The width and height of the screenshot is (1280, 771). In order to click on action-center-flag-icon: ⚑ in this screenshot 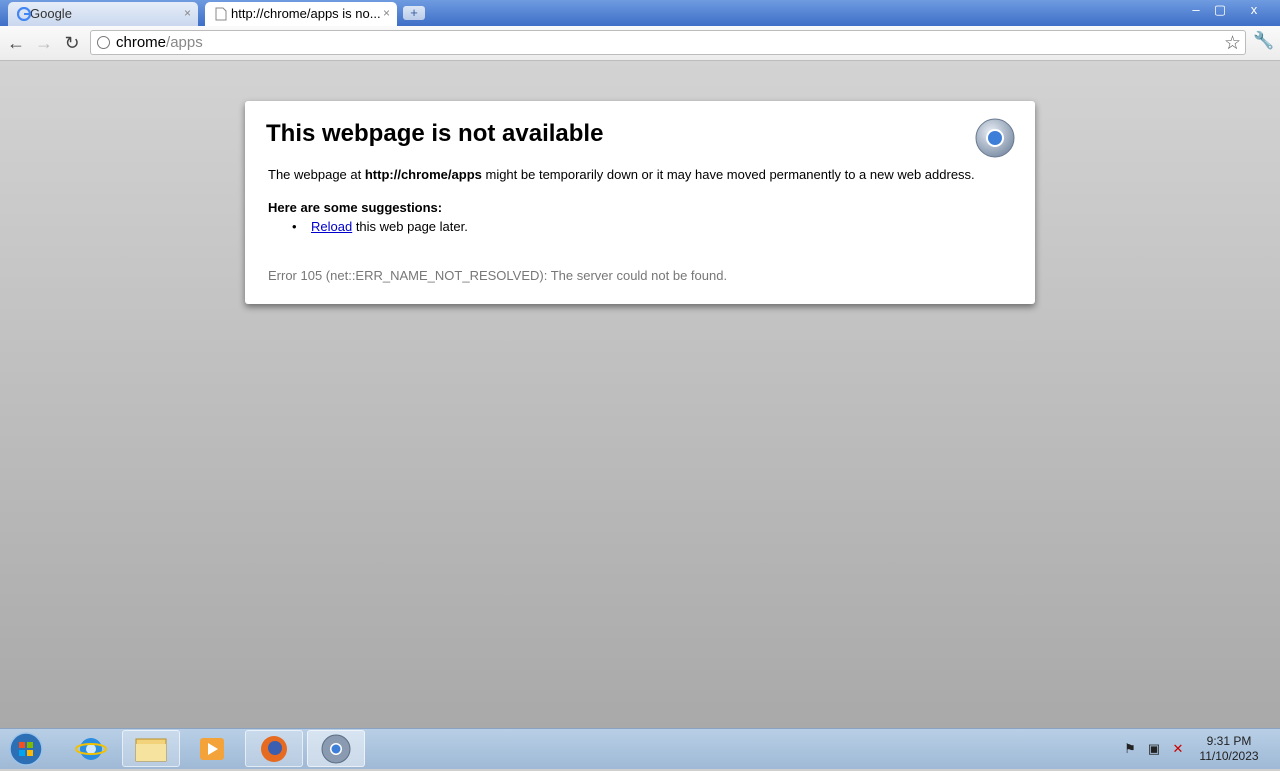, I will do `click(1130, 749)`.